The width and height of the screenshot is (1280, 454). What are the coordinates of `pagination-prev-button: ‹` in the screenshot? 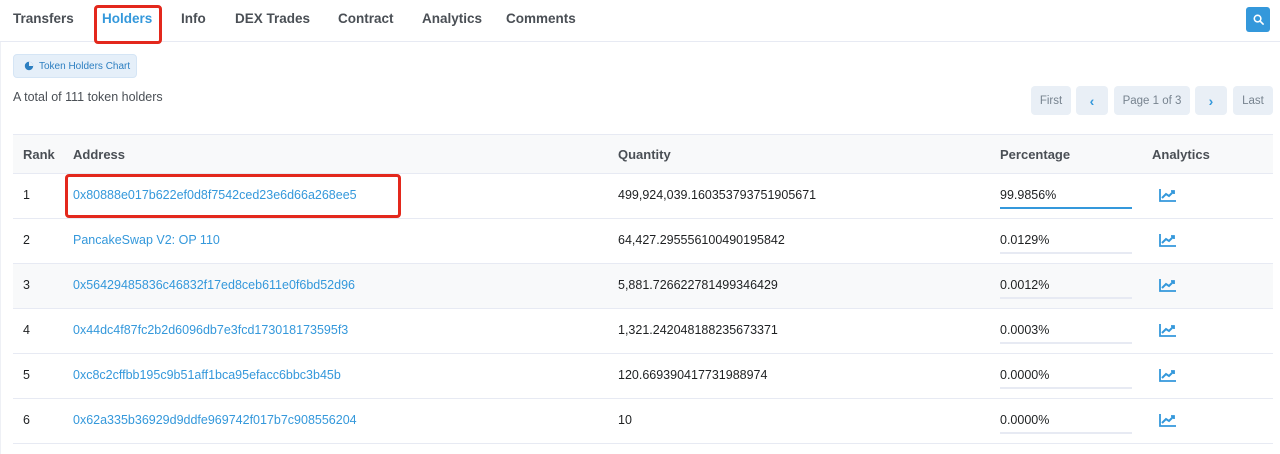 It's located at (1092, 100).